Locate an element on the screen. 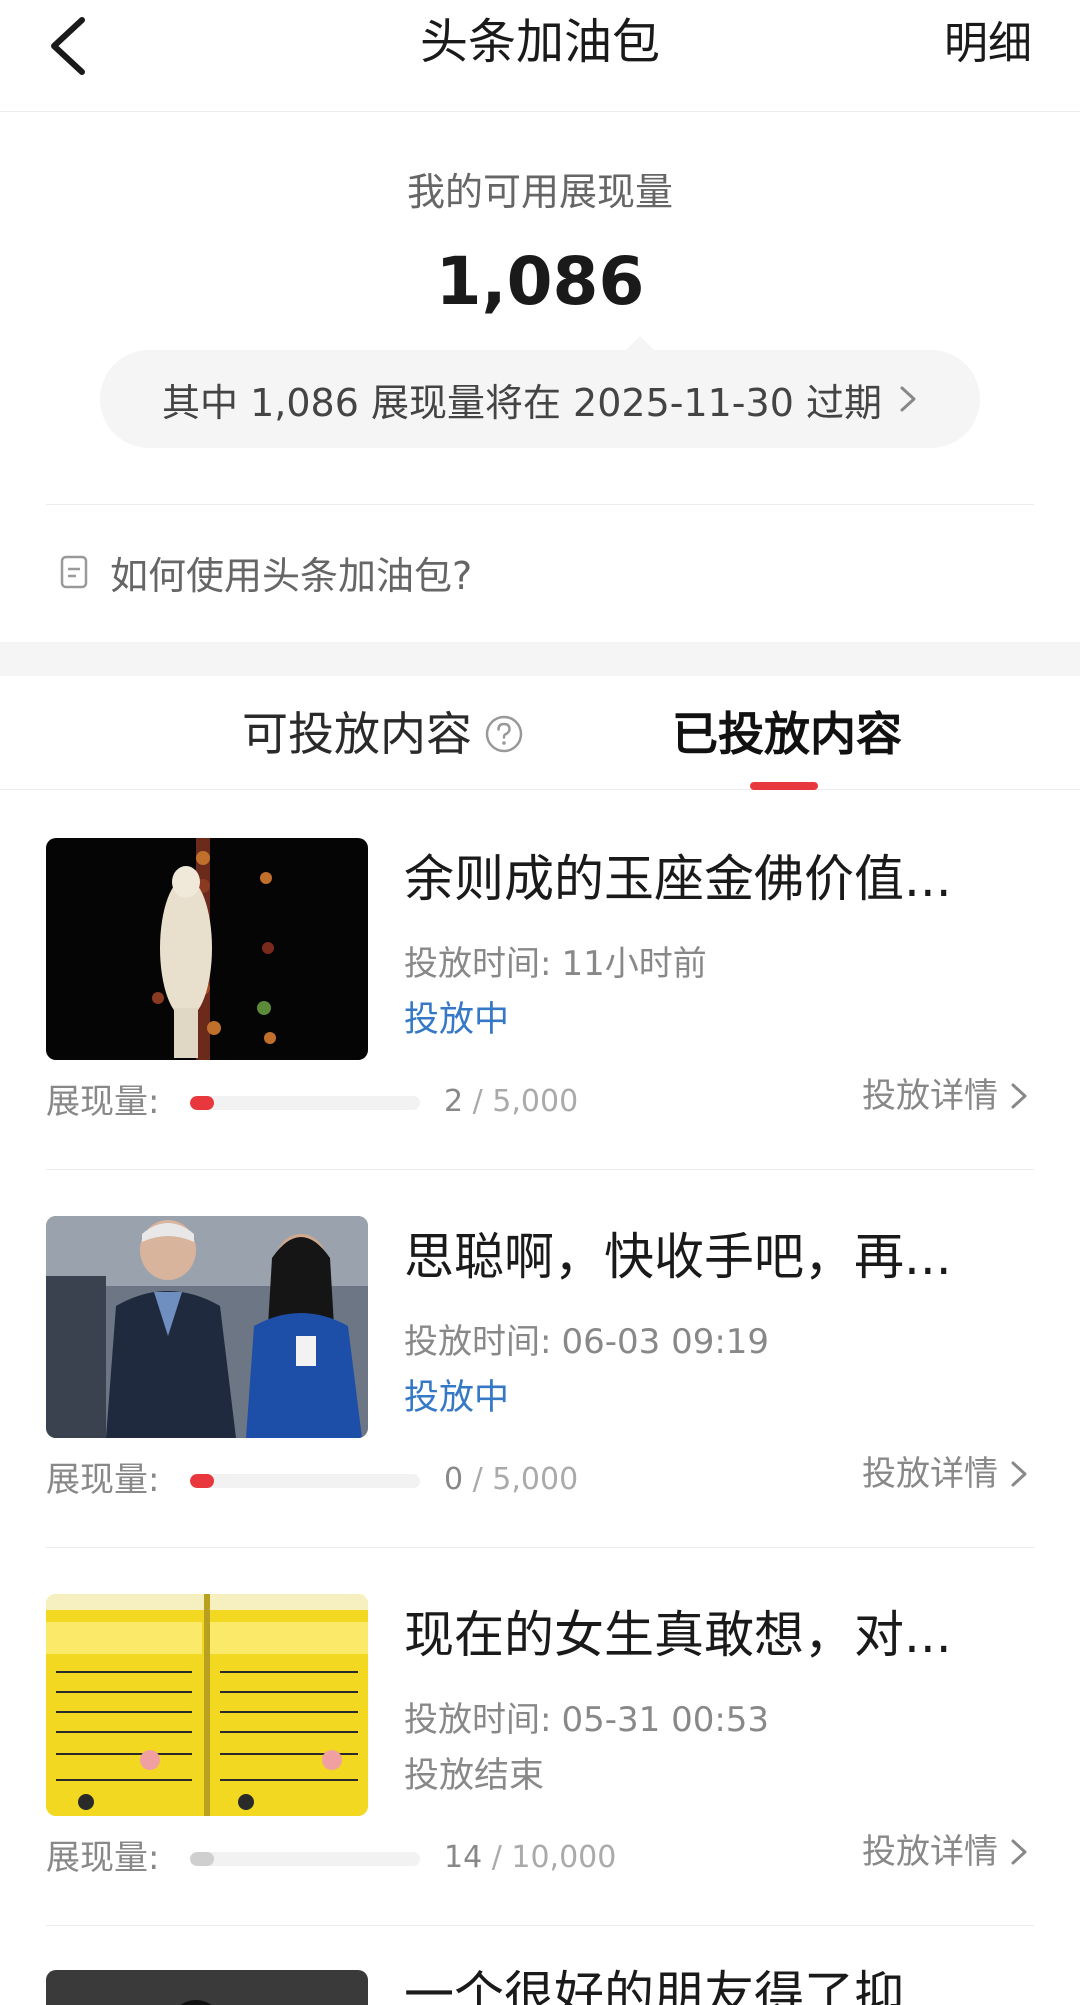 Image resolution: width=1080 pixels, height=2005 pixels. impressions-count: 14 / 10,000 is located at coordinates (530, 1858).